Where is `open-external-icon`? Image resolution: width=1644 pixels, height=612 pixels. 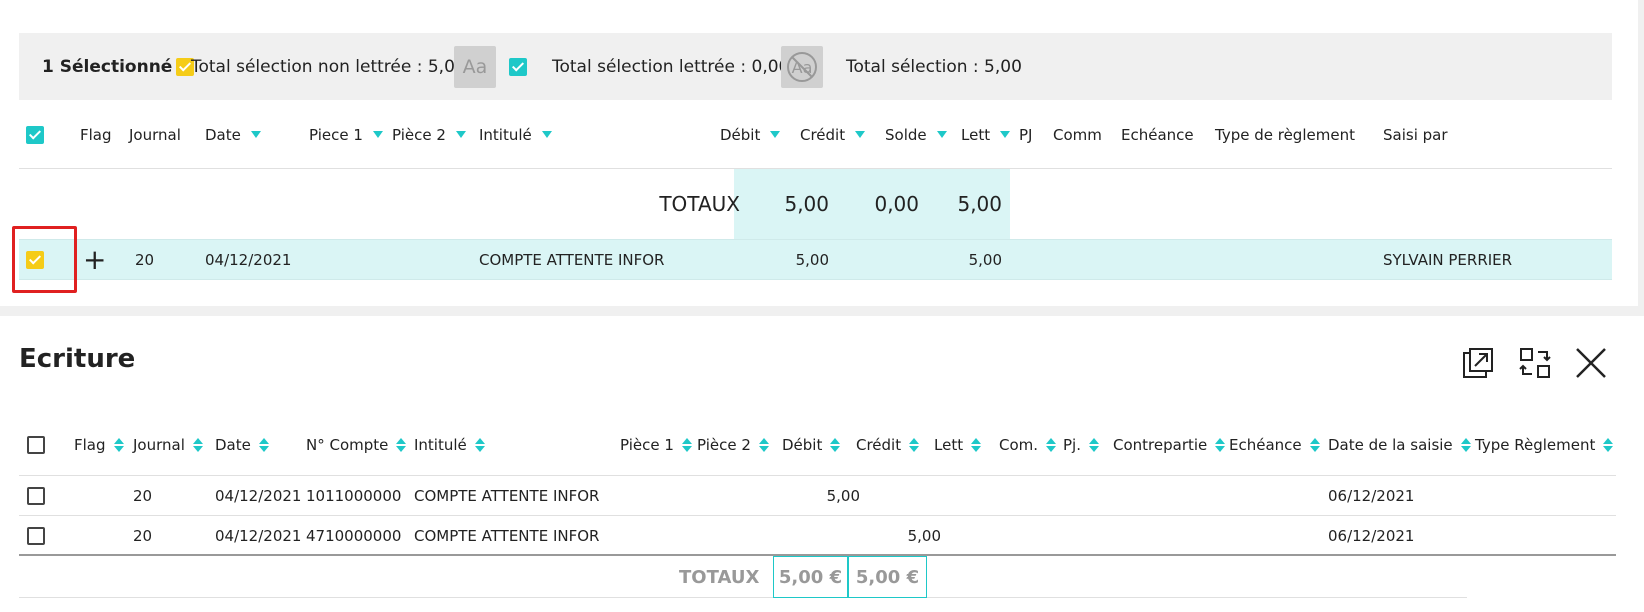 open-external-icon is located at coordinates (1478, 363).